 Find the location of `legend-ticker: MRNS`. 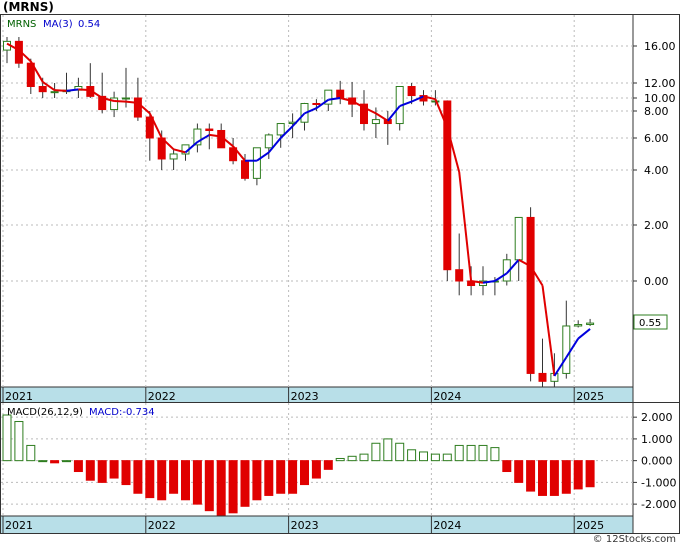

legend-ticker: MRNS is located at coordinates (21, 24).